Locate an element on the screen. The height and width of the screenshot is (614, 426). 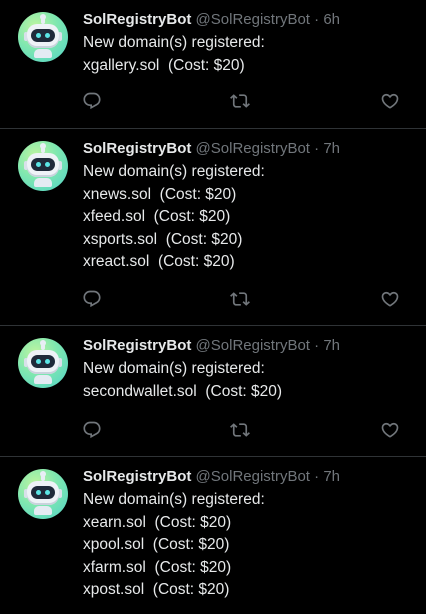
tweet-timestamp: 6h is located at coordinates (331, 19).